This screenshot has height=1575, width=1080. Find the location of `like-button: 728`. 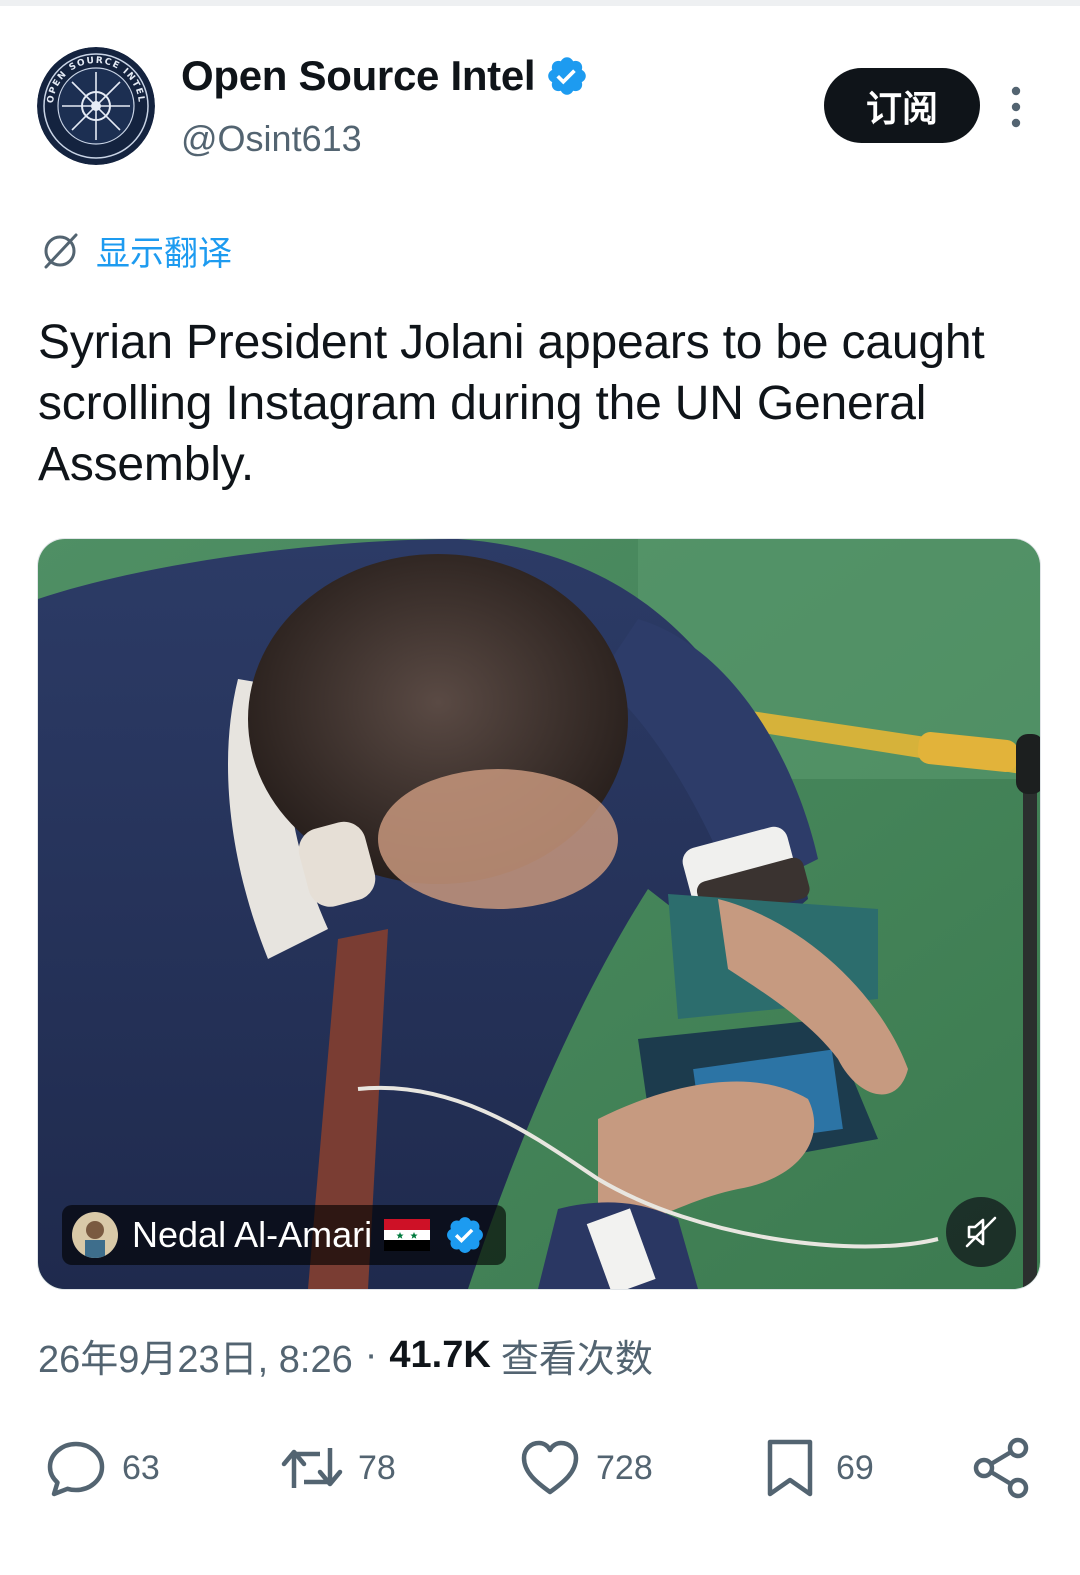

like-button: 728 is located at coordinates (585, 1468).